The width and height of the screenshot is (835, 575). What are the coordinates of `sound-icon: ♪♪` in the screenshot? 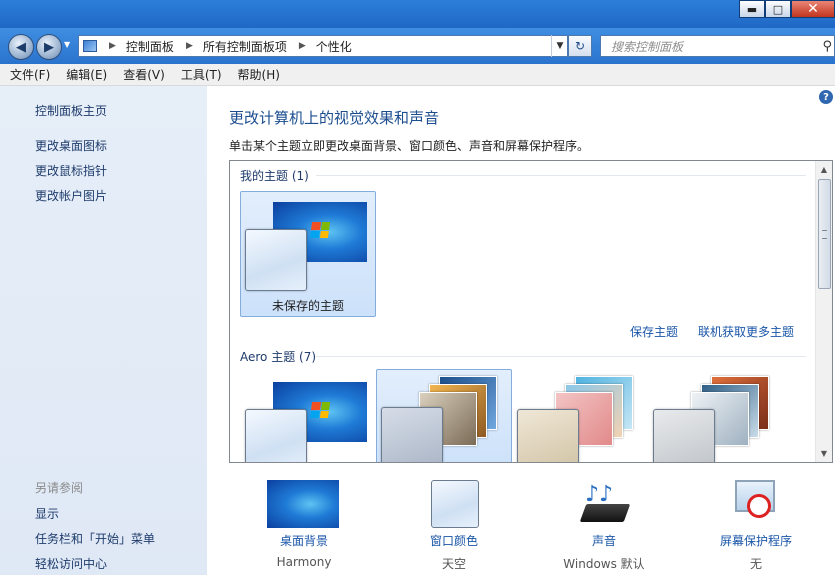 It's located at (604, 502).